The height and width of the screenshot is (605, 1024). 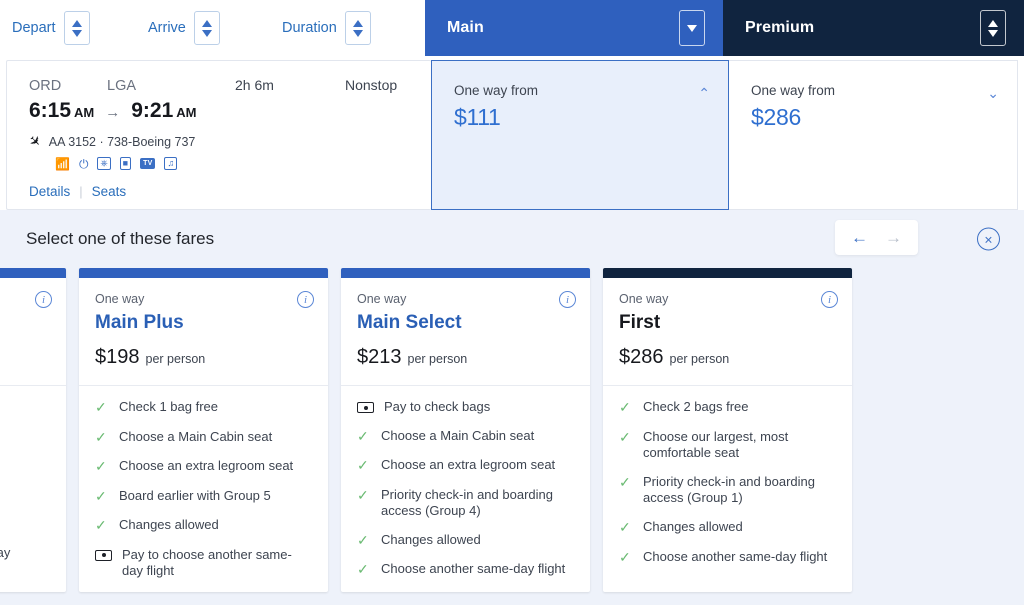 I want to click on tab-main: Main, so click(x=574, y=28).